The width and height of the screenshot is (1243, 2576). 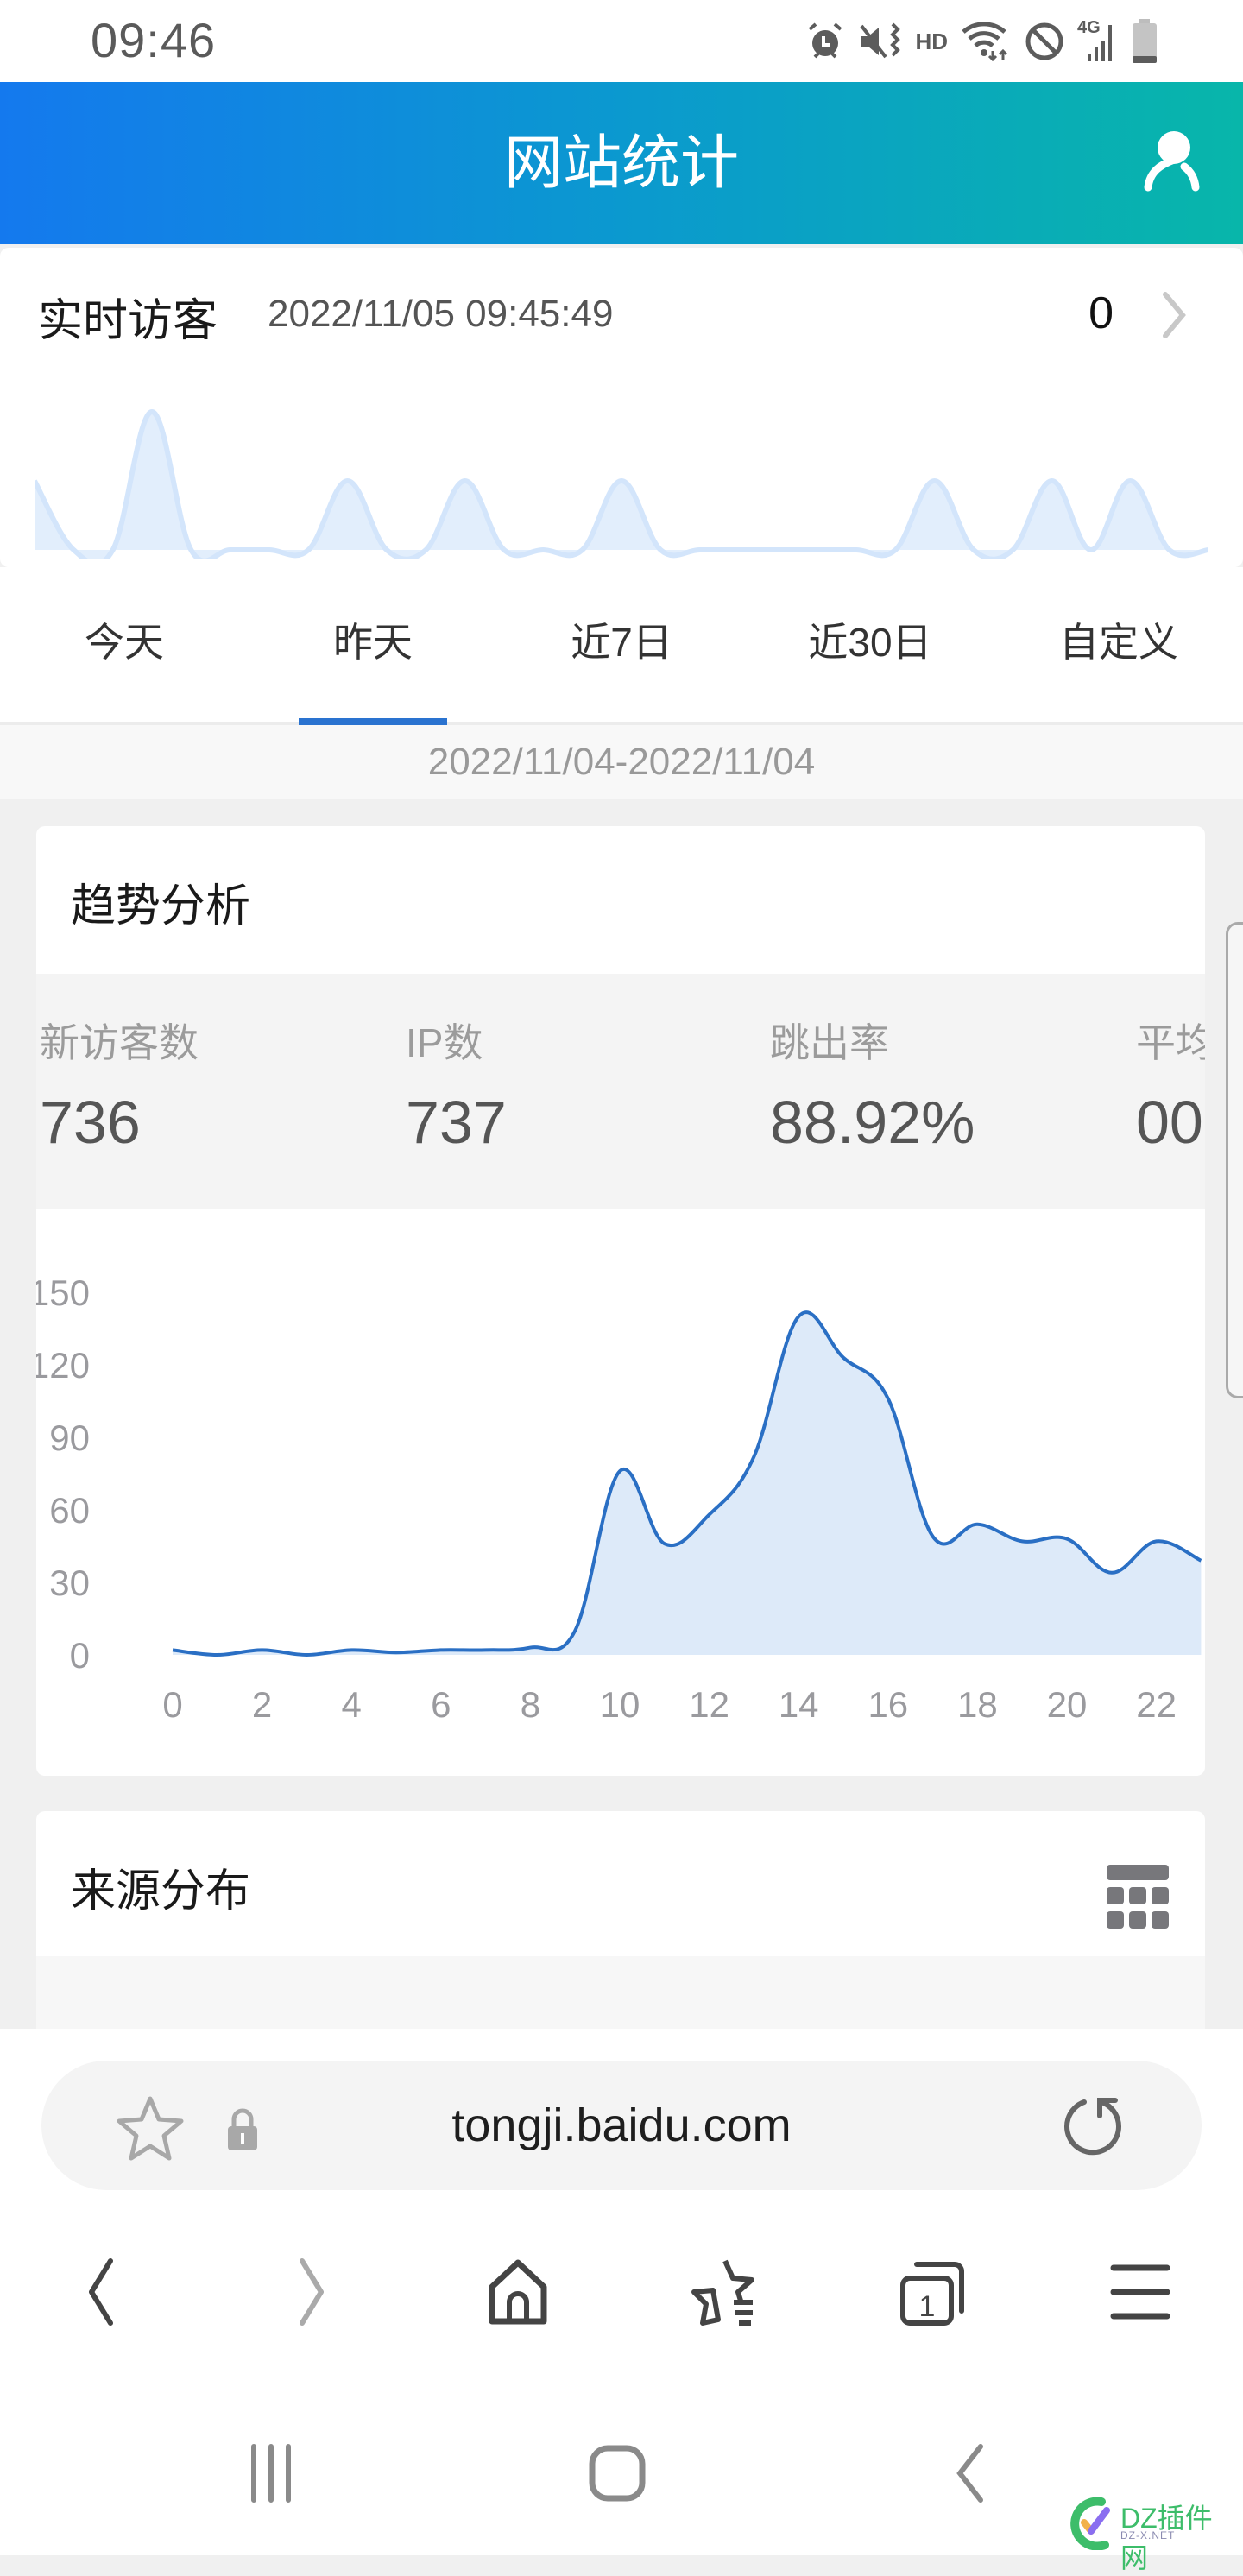 What do you see at coordinates (1068, 1704) in the screenshot?
I see `x-tick-label: 20` at bounding box center [1068, 1704].